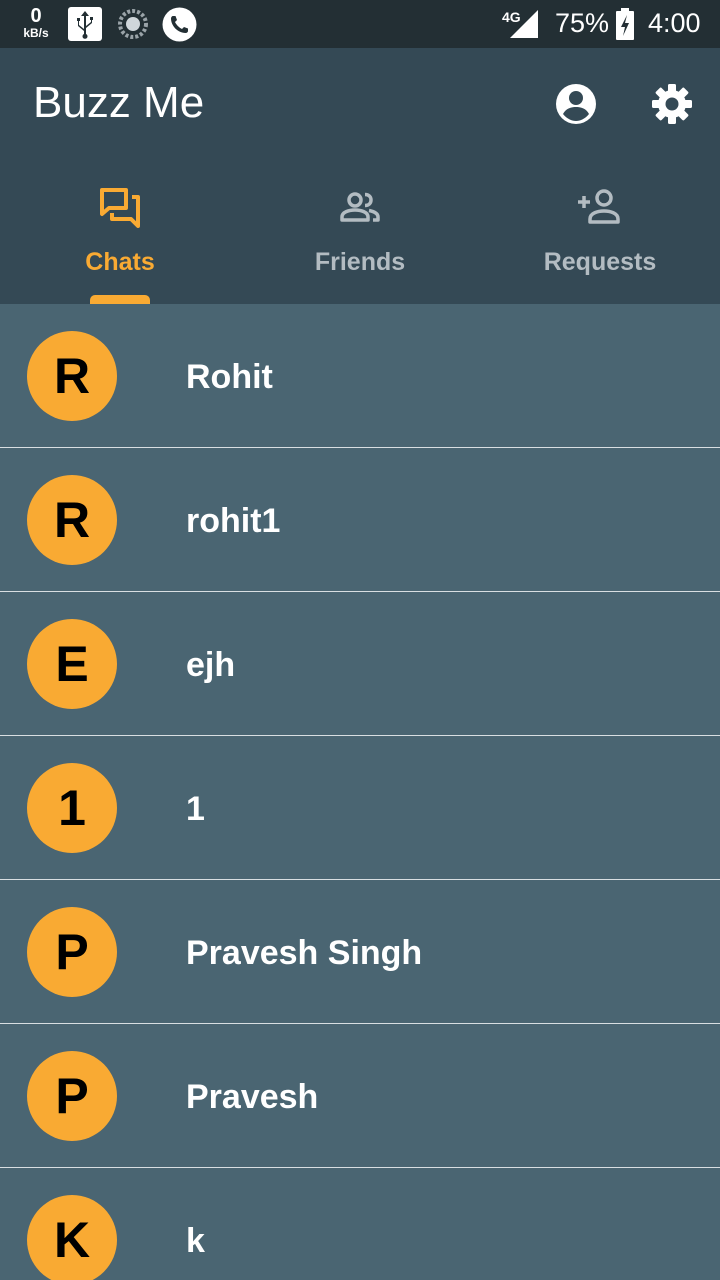 Image resolution: width=720 pixels, height=1280 pixels. Describe the element at coordinates (672, 104) in the screenshot. I see `settings-button` at that location.